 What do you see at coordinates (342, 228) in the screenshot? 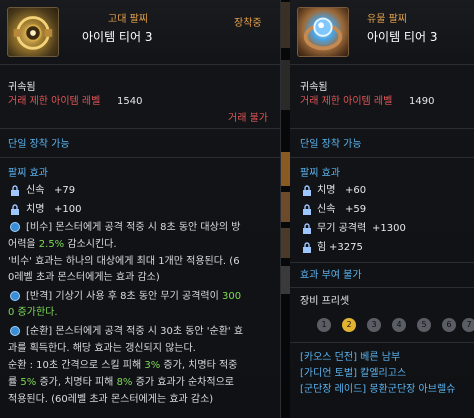
I see `stat-name: 무기 공격력` at bounding box center [342, 228].